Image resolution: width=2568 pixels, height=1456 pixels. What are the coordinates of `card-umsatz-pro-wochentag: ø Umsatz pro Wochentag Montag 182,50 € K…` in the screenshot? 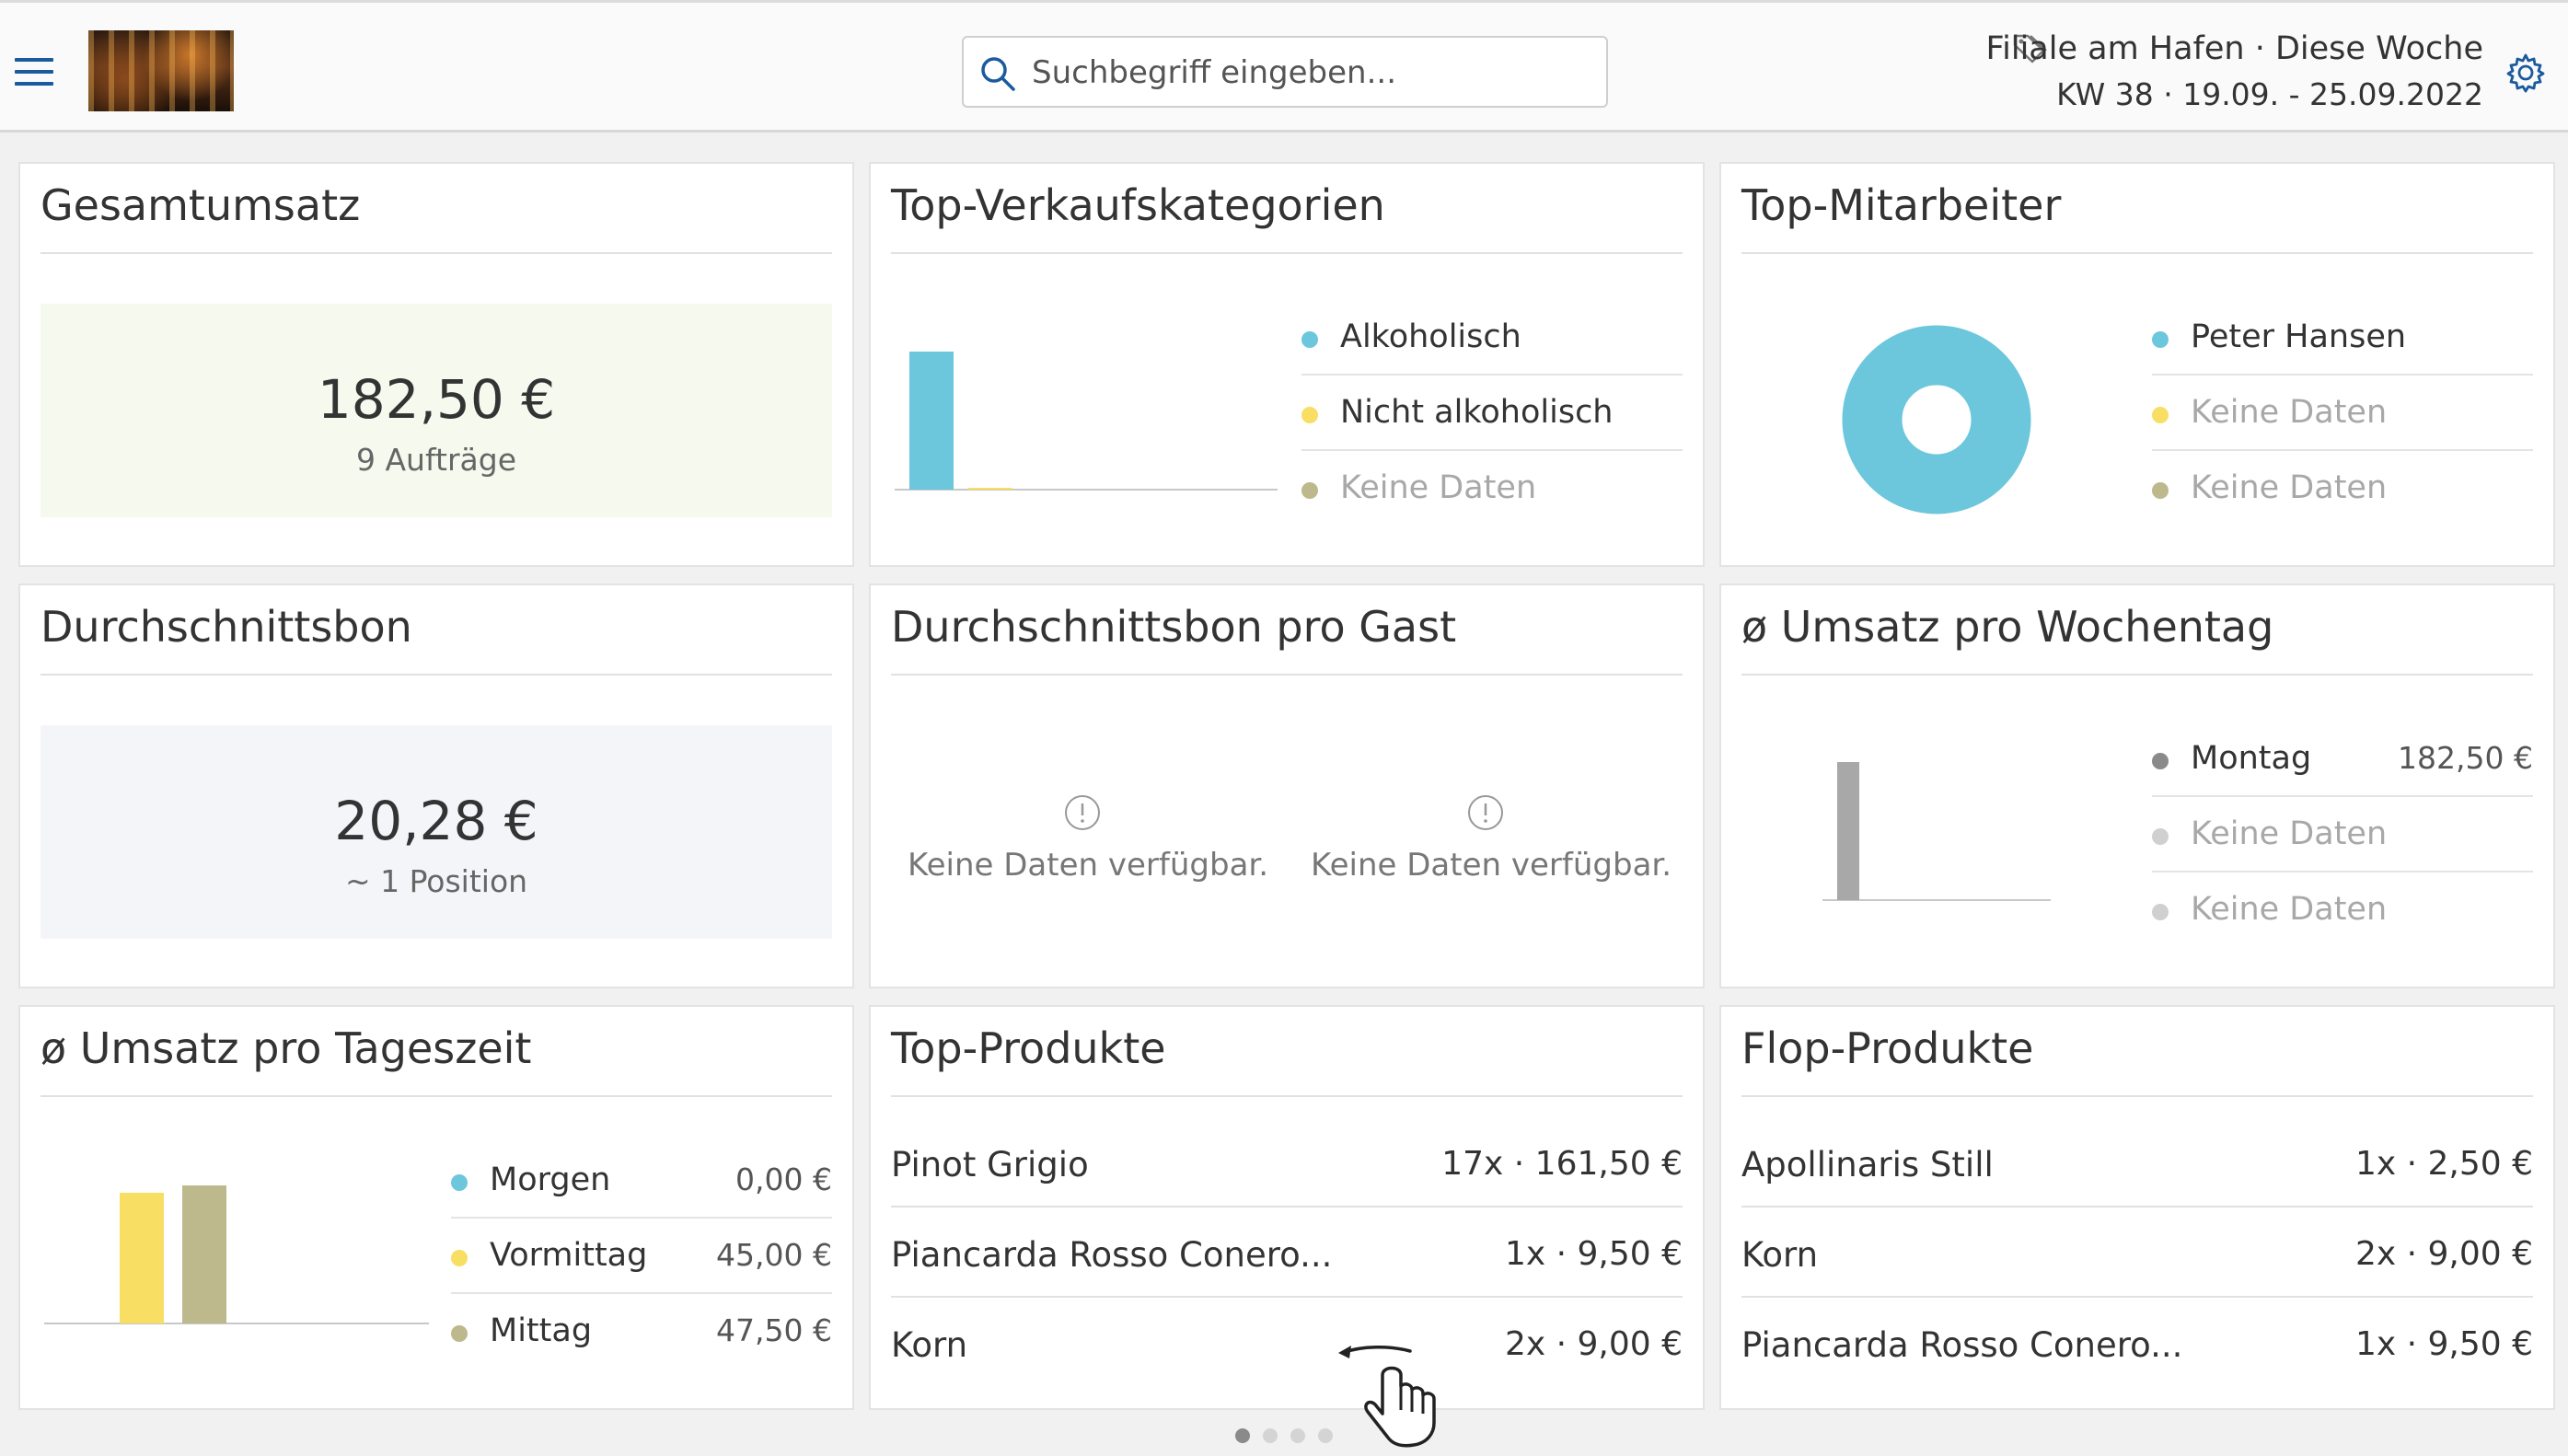 It's located at (2137, 786).